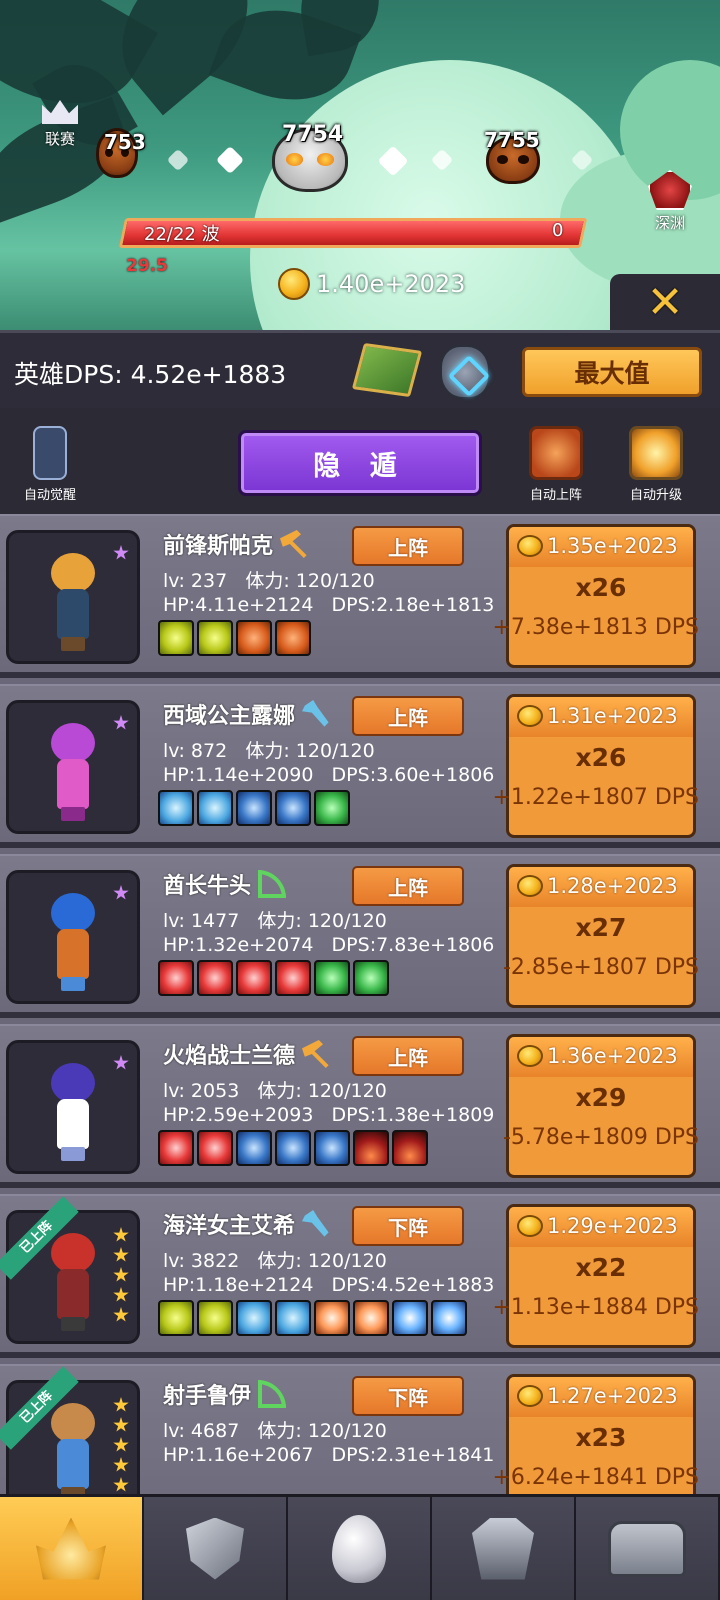  Describe the element at coordinates (73, 913) in the screenshot. I see `avatar-head` at that location.